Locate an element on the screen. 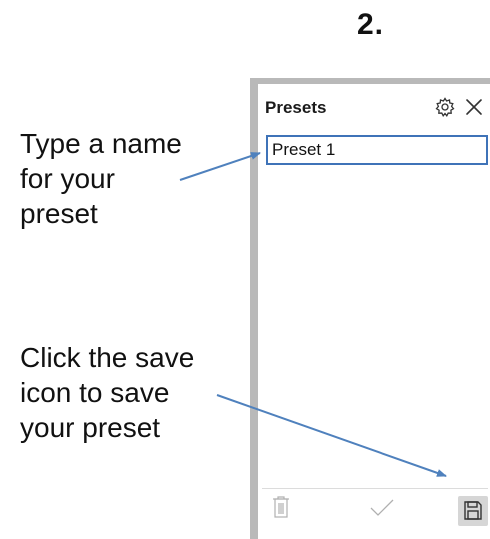 The width and height of the screenshot is (490, 539). save-button is located at coordinates (473, 511).